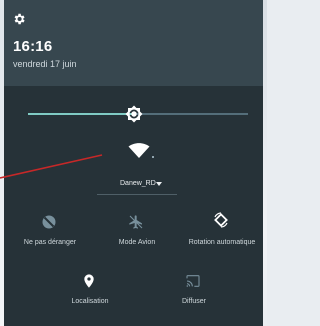 The height and width of the screenshot is (326, 320). Describe the element at coordinates (136, 222) in the screenshot. I see `airplane-icon` at that location.